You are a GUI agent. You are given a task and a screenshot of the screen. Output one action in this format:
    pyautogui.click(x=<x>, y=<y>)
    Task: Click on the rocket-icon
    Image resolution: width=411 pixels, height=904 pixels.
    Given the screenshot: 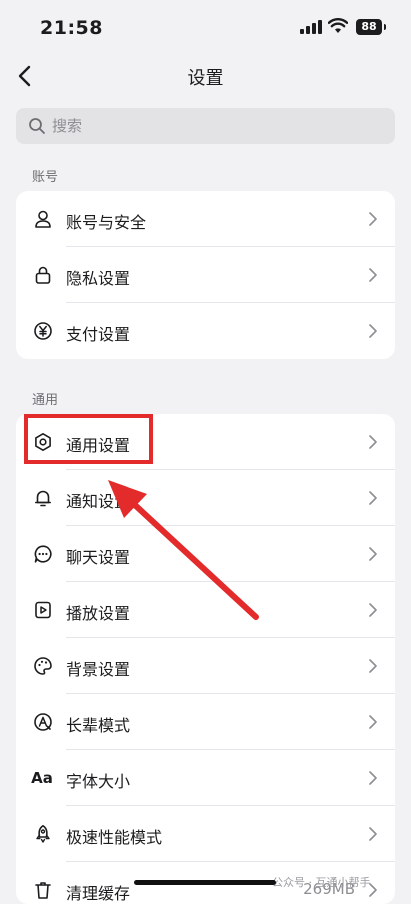 What is the action you would take?
    pyautogui.click(x=43, y=834)
    